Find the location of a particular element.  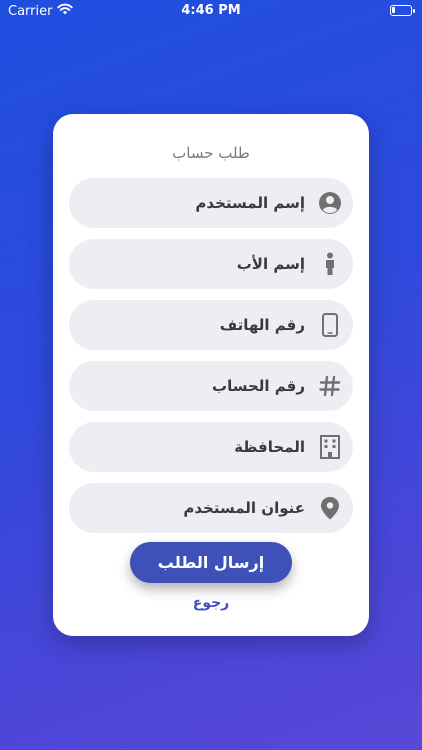

user-address-label: عنوان المستخدم is located at coordinates (244, 508).